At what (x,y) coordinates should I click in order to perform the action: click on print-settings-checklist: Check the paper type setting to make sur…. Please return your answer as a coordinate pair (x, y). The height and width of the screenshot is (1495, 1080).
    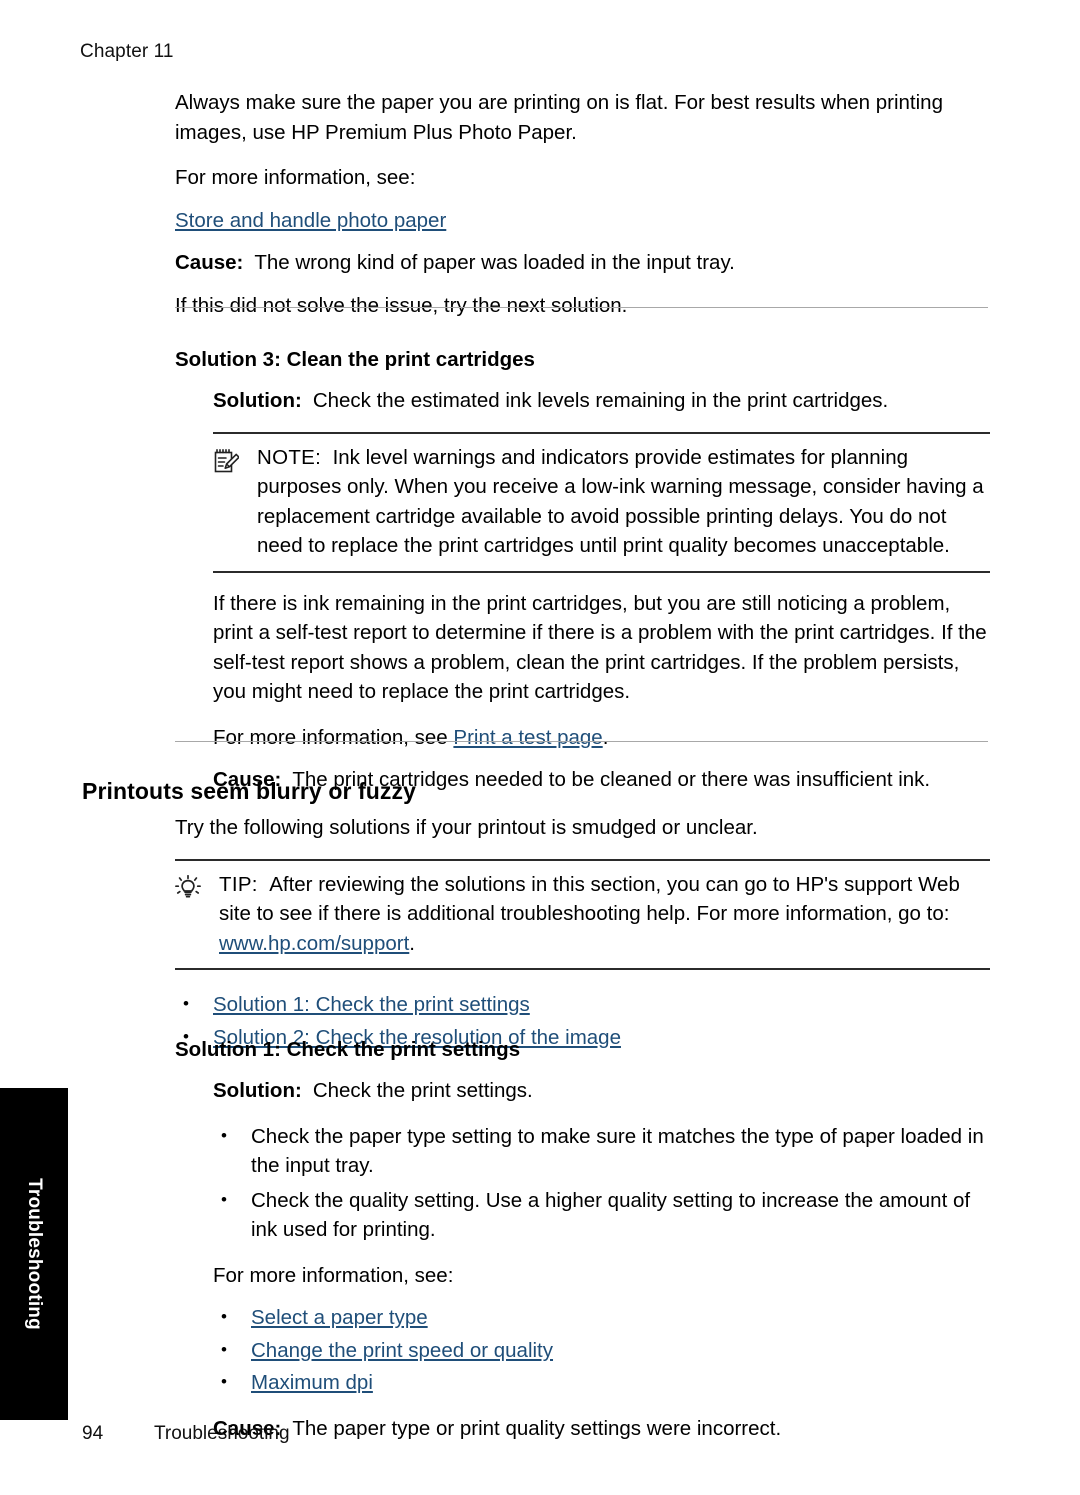
    Looking at the image, I should click on (601, 1183).